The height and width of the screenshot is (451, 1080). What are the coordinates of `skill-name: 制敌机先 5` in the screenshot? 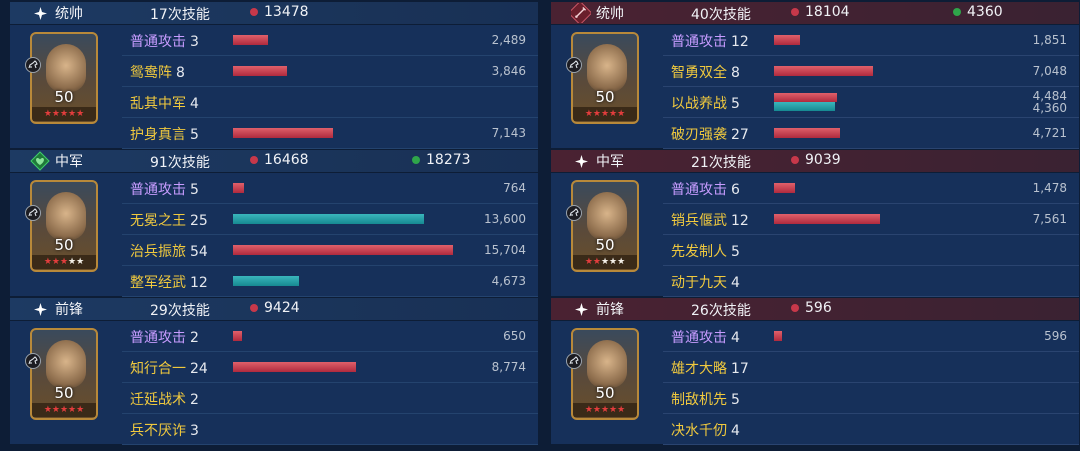 It's located at (705, 399).